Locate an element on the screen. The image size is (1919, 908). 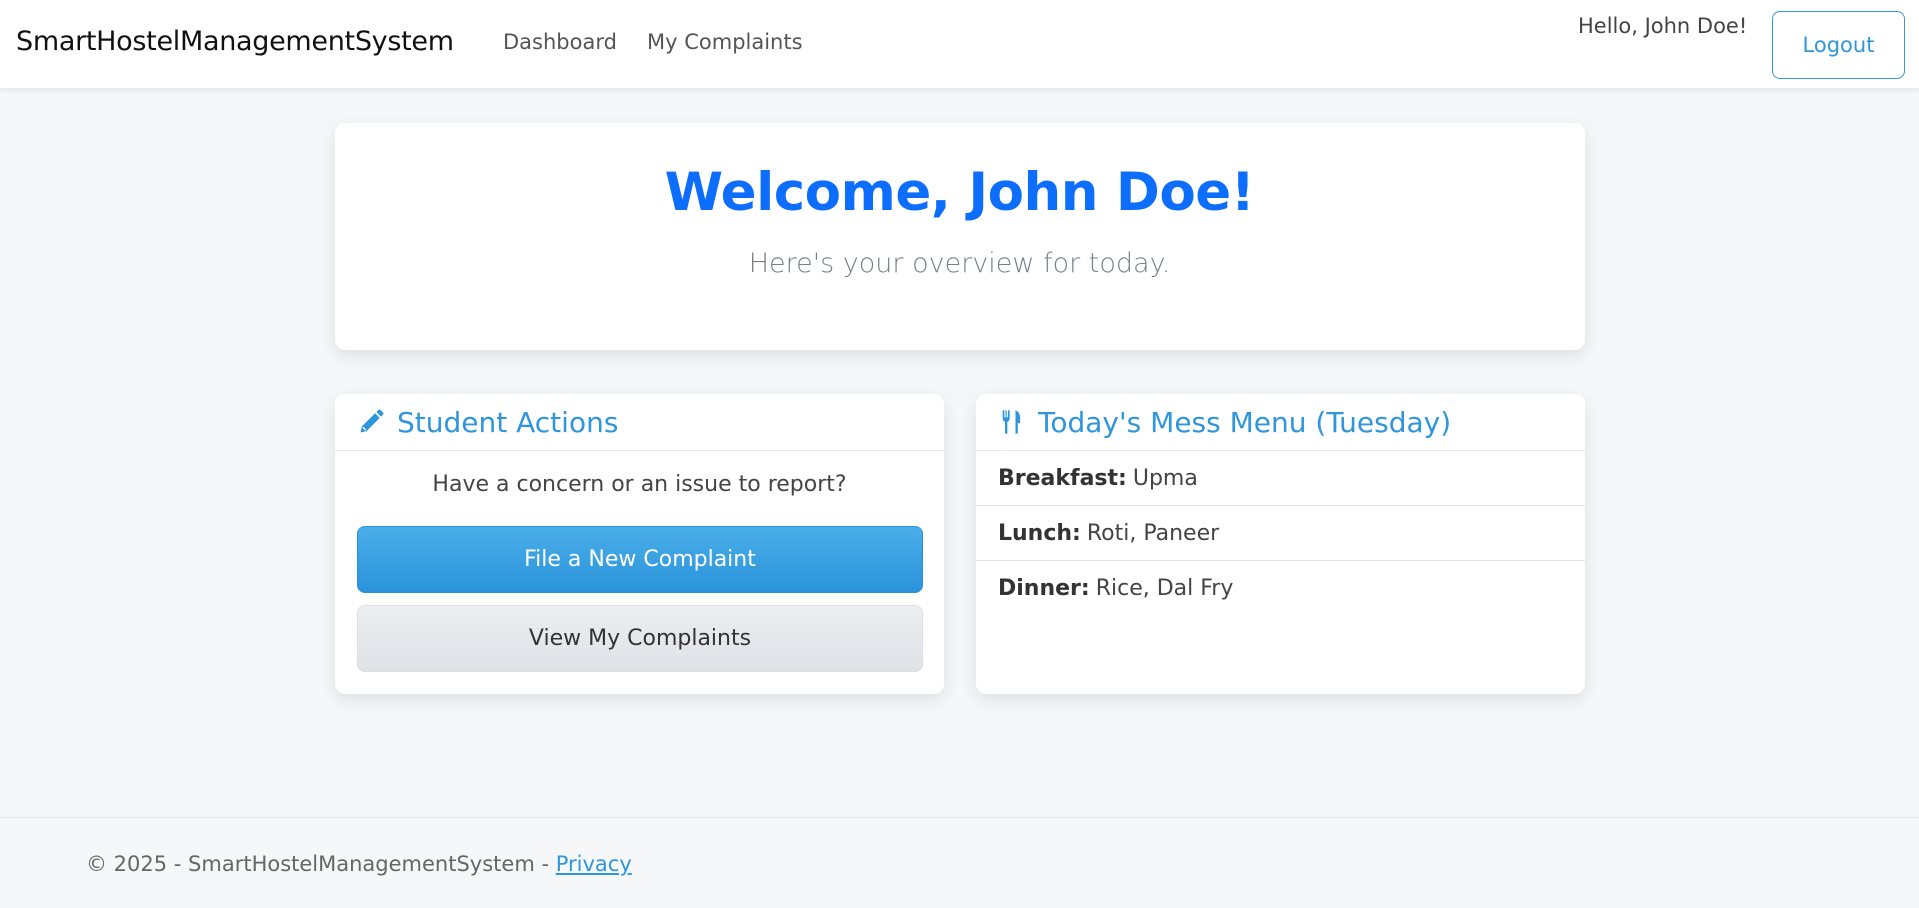
menu-dish: Roti, Paneer is located at coordinates (1153, 533).